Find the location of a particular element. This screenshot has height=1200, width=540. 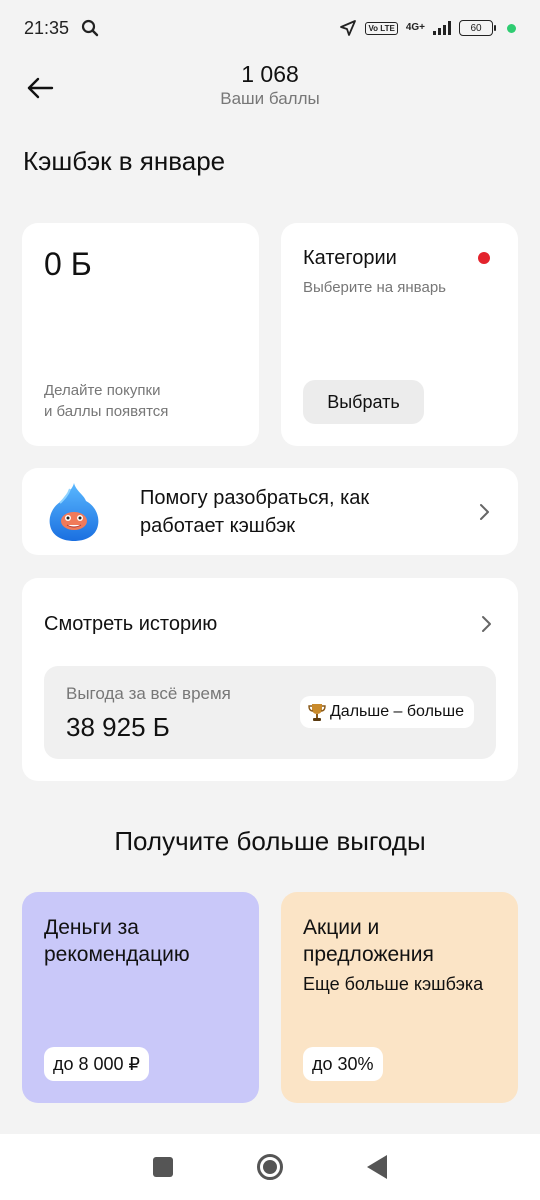

help-text-line2: работает кэшбэк is located at coordinates (218, 525).